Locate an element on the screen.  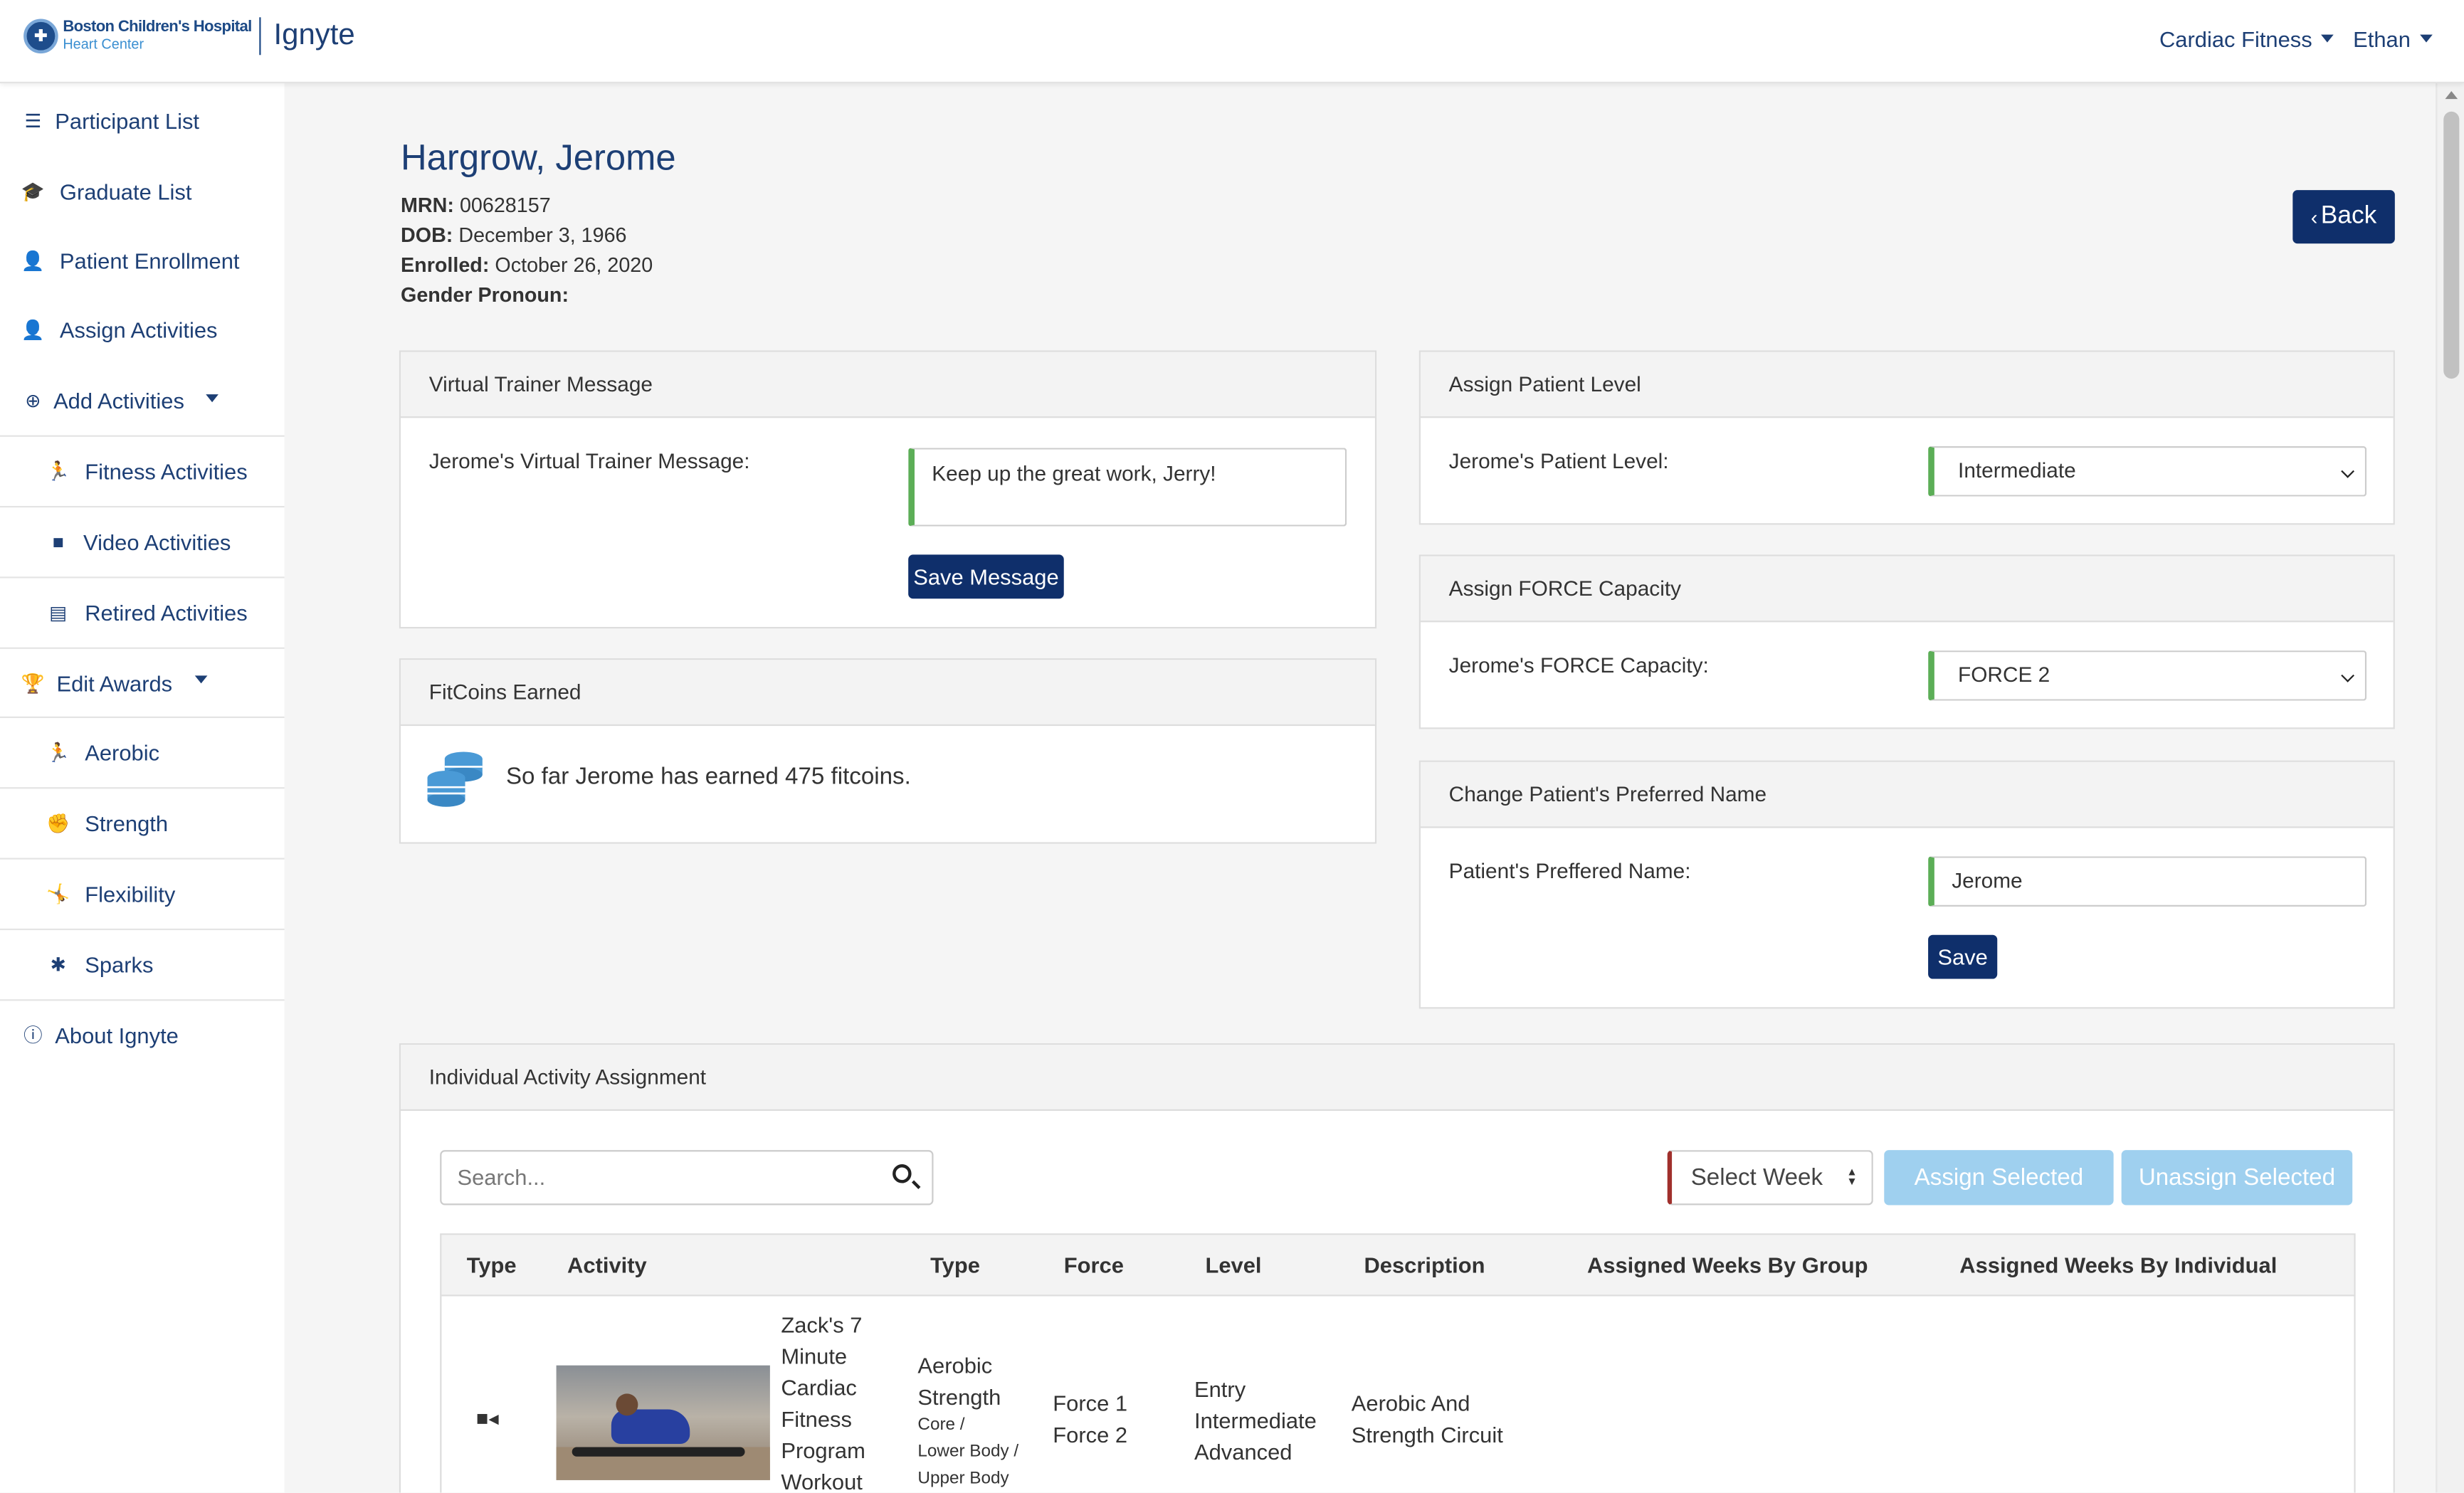
stretch-icon: 🤸 is located at coordinates (58, 893).